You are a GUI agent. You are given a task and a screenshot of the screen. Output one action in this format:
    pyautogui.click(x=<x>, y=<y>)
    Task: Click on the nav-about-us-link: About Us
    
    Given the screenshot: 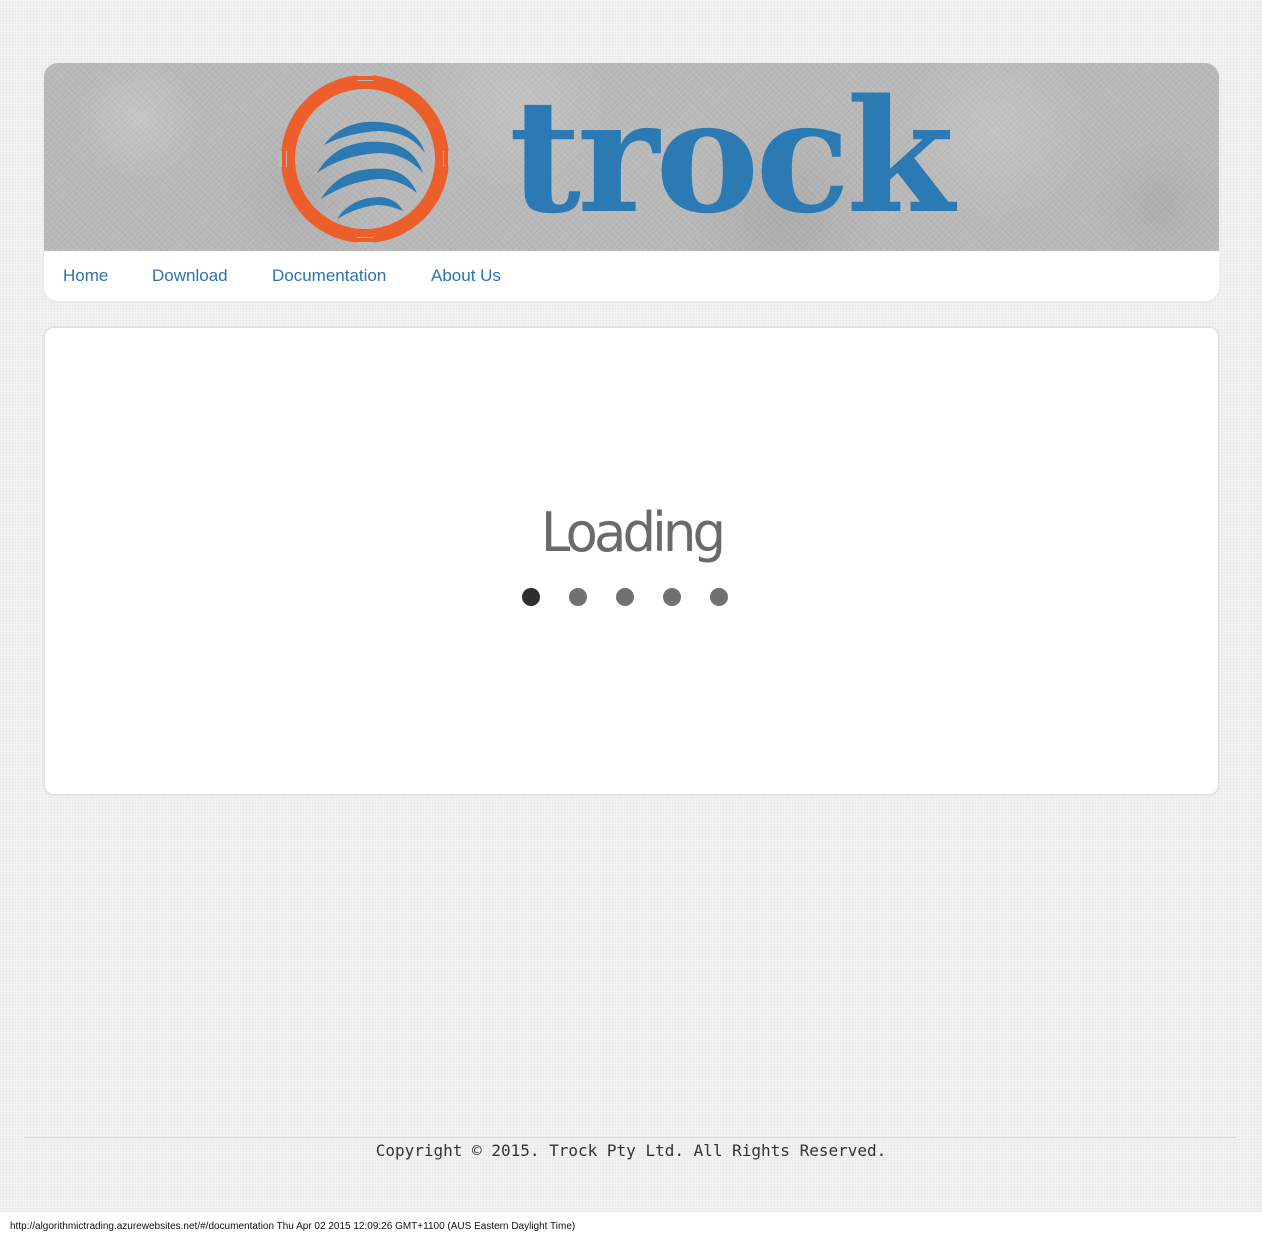 What is the action you would take?
    pyautogui.click(x=466, y=276)
    